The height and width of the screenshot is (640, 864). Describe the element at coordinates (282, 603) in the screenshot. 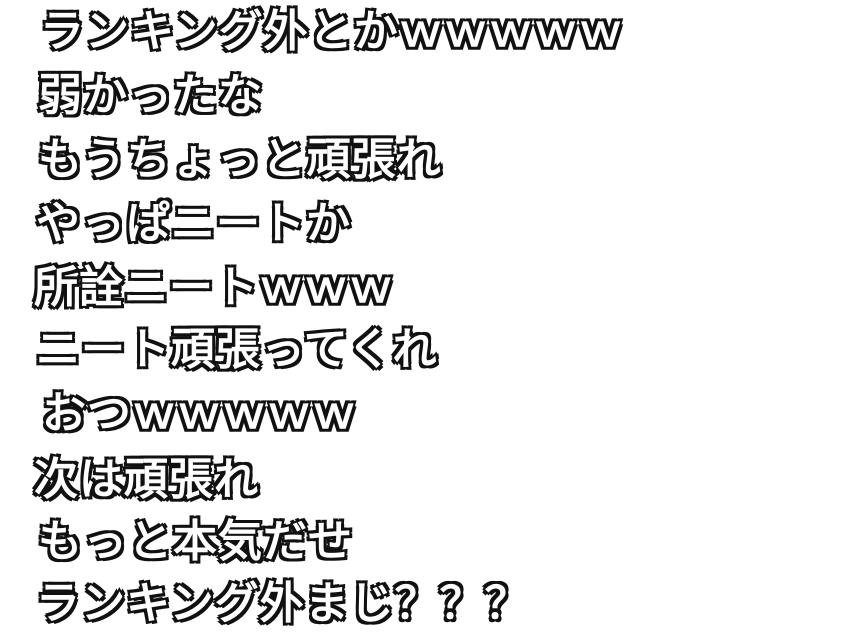

I see `comment-line: ランキング外まじ？？？` at that location.